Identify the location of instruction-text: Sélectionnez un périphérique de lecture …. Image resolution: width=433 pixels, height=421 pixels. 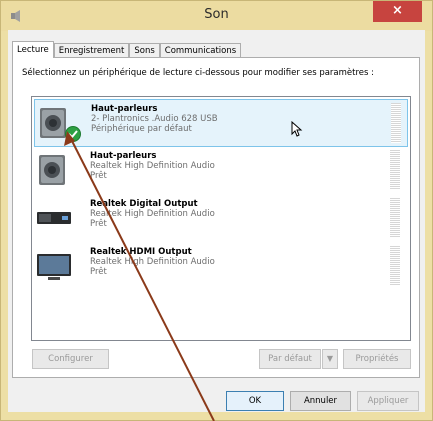
(198, 73).